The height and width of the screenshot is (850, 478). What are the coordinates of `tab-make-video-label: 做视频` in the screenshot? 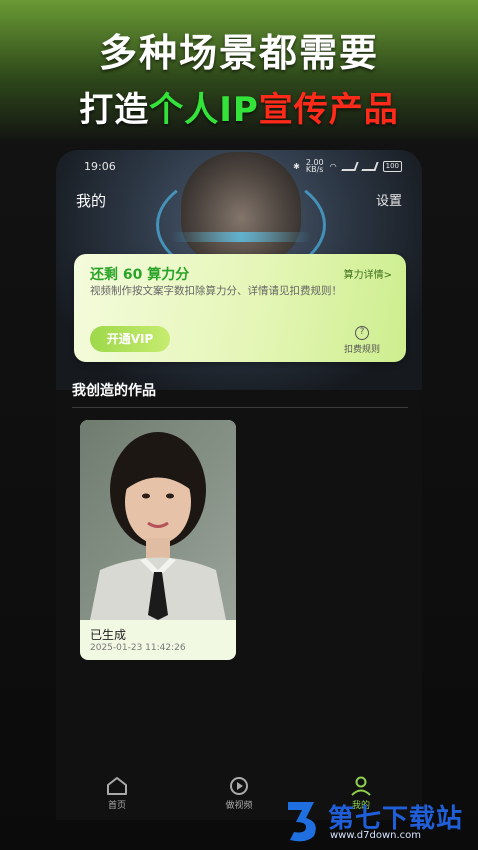 It's located at (239, 805).